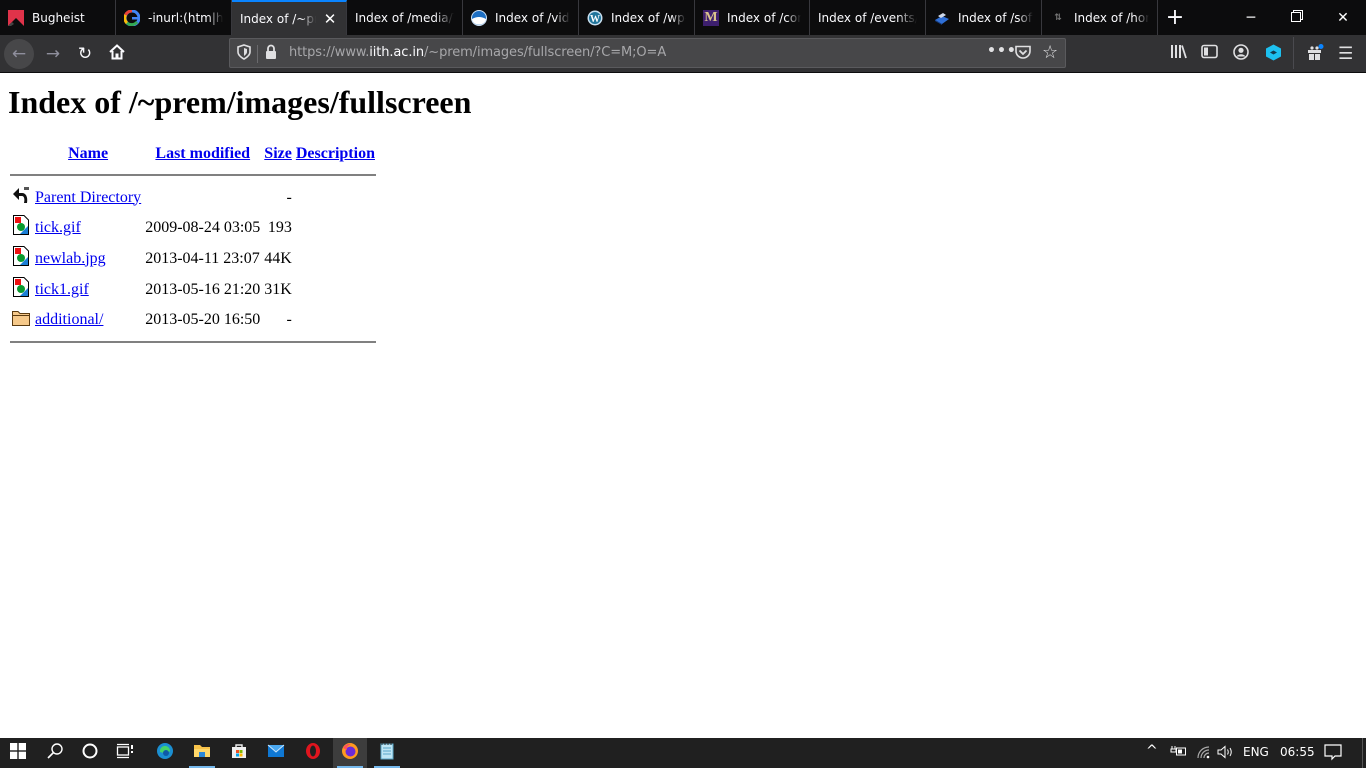 This screenshot has width=1366, height=768. Describe the element at coordinates (1297, 752) in the screenshot. I see `clock: 06:55` at that location.